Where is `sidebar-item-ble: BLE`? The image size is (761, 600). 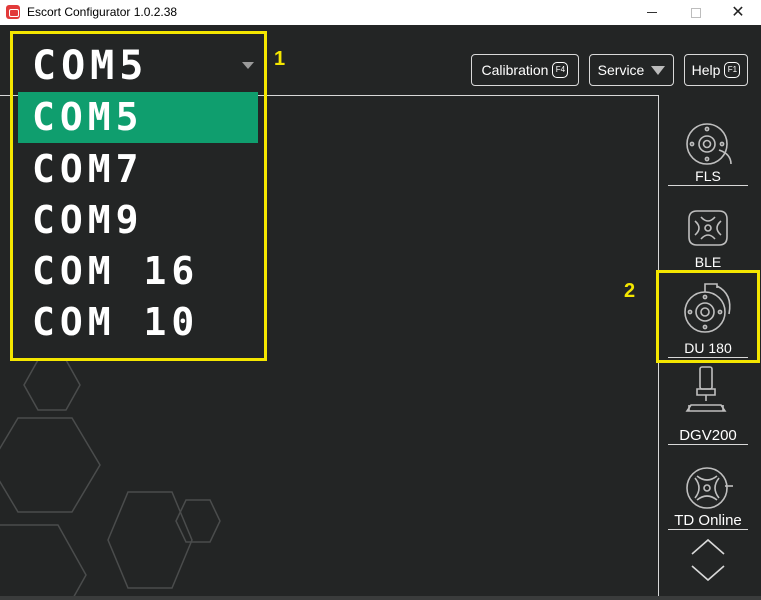
sidebar-item-ble: BLE is located at coordinates (708, 237).